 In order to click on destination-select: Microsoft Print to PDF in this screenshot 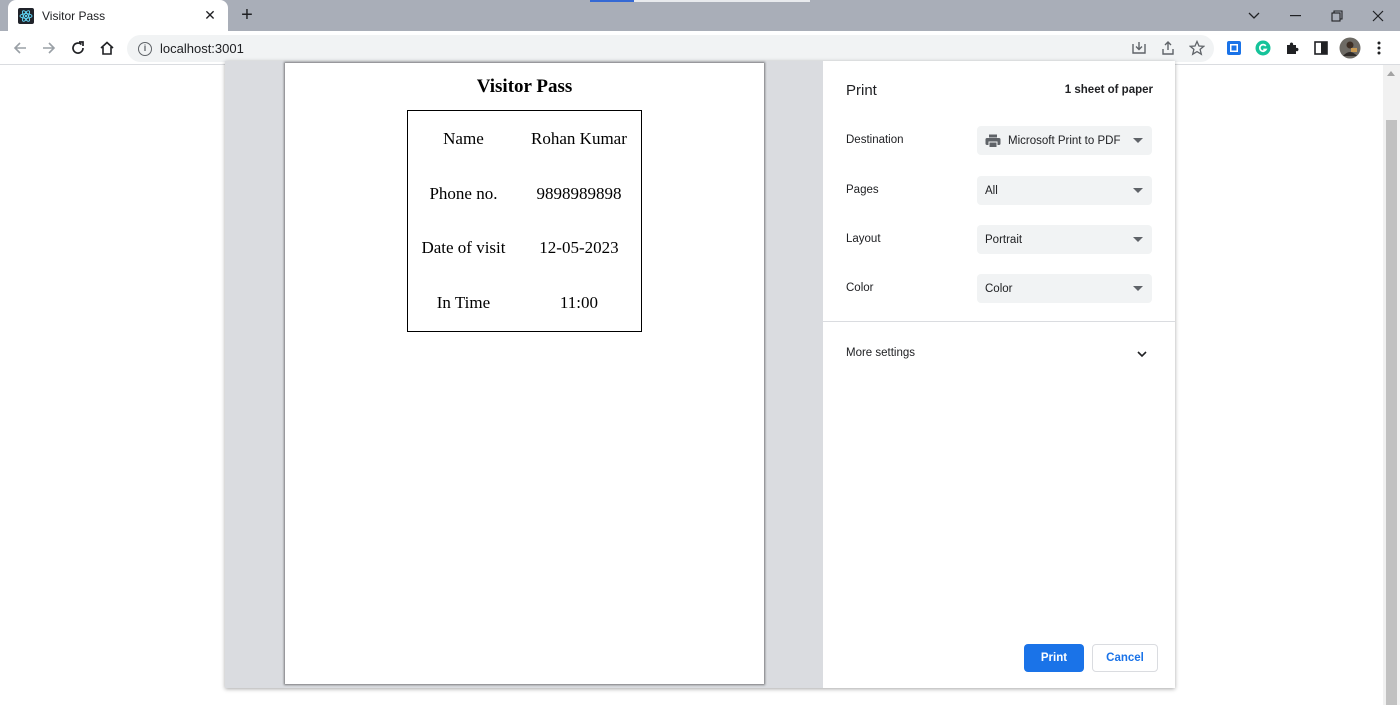, I will do `click(1064, 140)`.